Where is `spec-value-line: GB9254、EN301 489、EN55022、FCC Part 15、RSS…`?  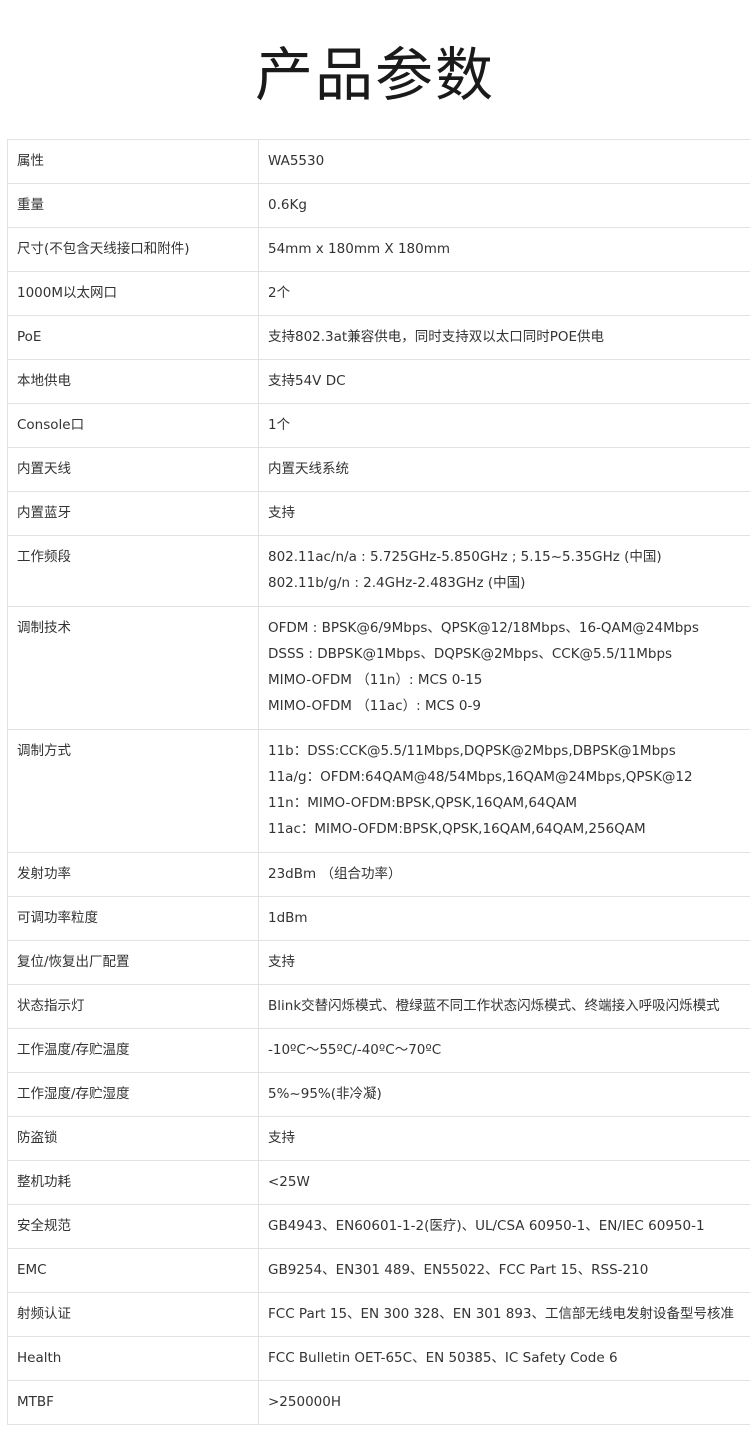
spec-value-line: GB9254、EN301 489、EN55022、FCC Part 15、RSS… is located at coordinates (458, 1270).